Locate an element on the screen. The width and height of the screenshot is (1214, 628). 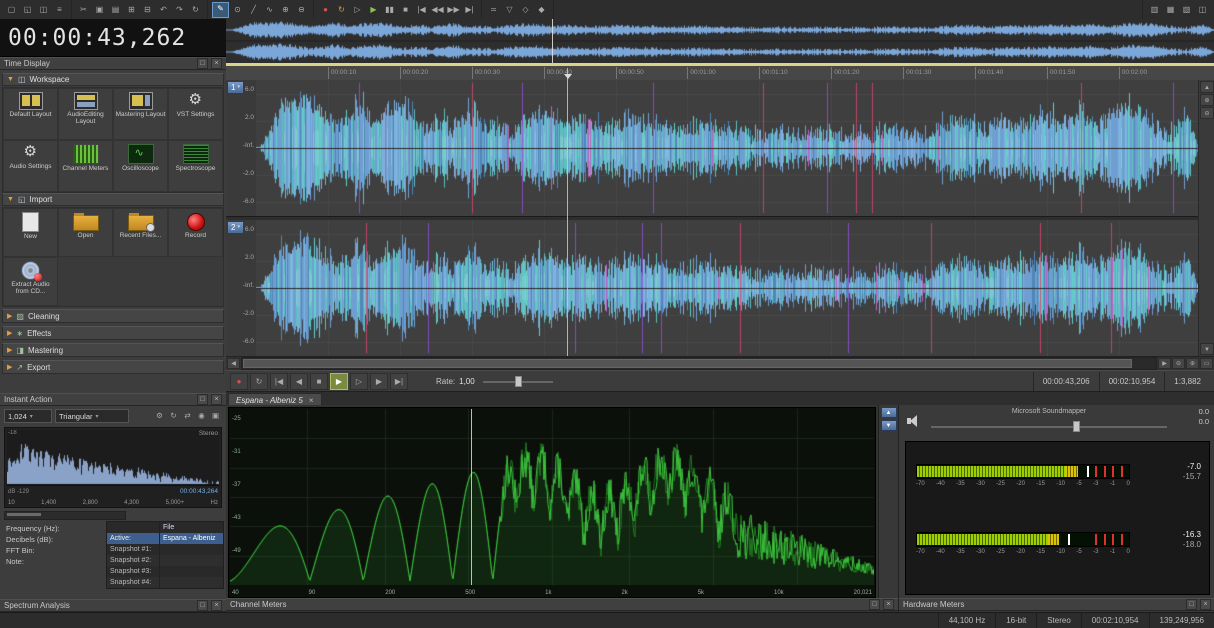
channel-down-icon: ▼ is located at coordinates (888, 425).